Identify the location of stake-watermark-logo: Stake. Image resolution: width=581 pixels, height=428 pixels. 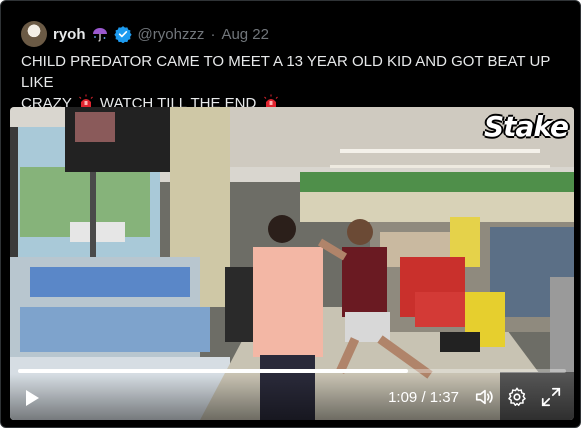
(526, 126).